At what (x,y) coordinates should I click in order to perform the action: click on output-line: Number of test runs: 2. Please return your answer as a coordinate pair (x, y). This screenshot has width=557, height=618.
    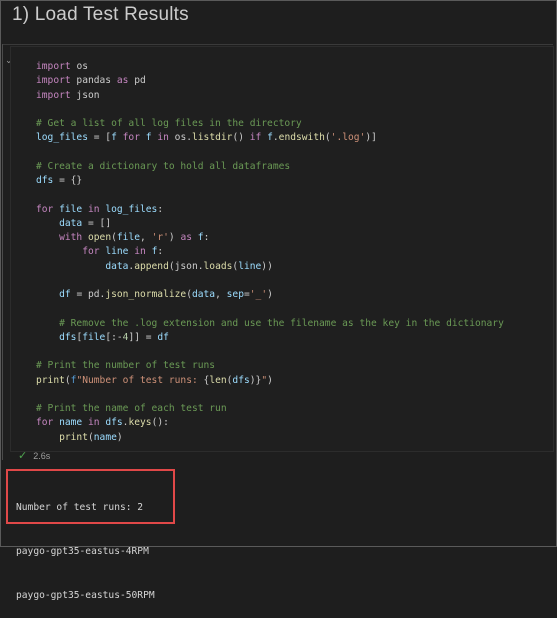
    Looking at the image, I should click on (80, 508).